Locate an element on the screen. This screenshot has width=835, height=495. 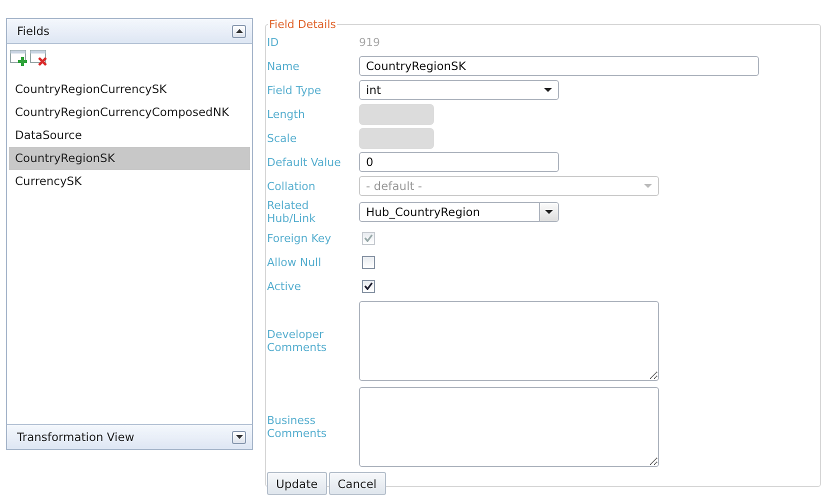
field-label: Collation is located at coordinates (291, 186).